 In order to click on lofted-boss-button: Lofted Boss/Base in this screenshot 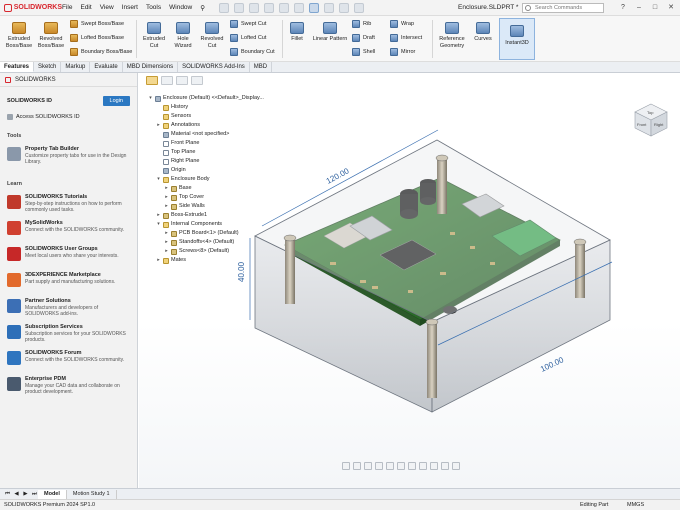, I will do `click(97, 38)`.